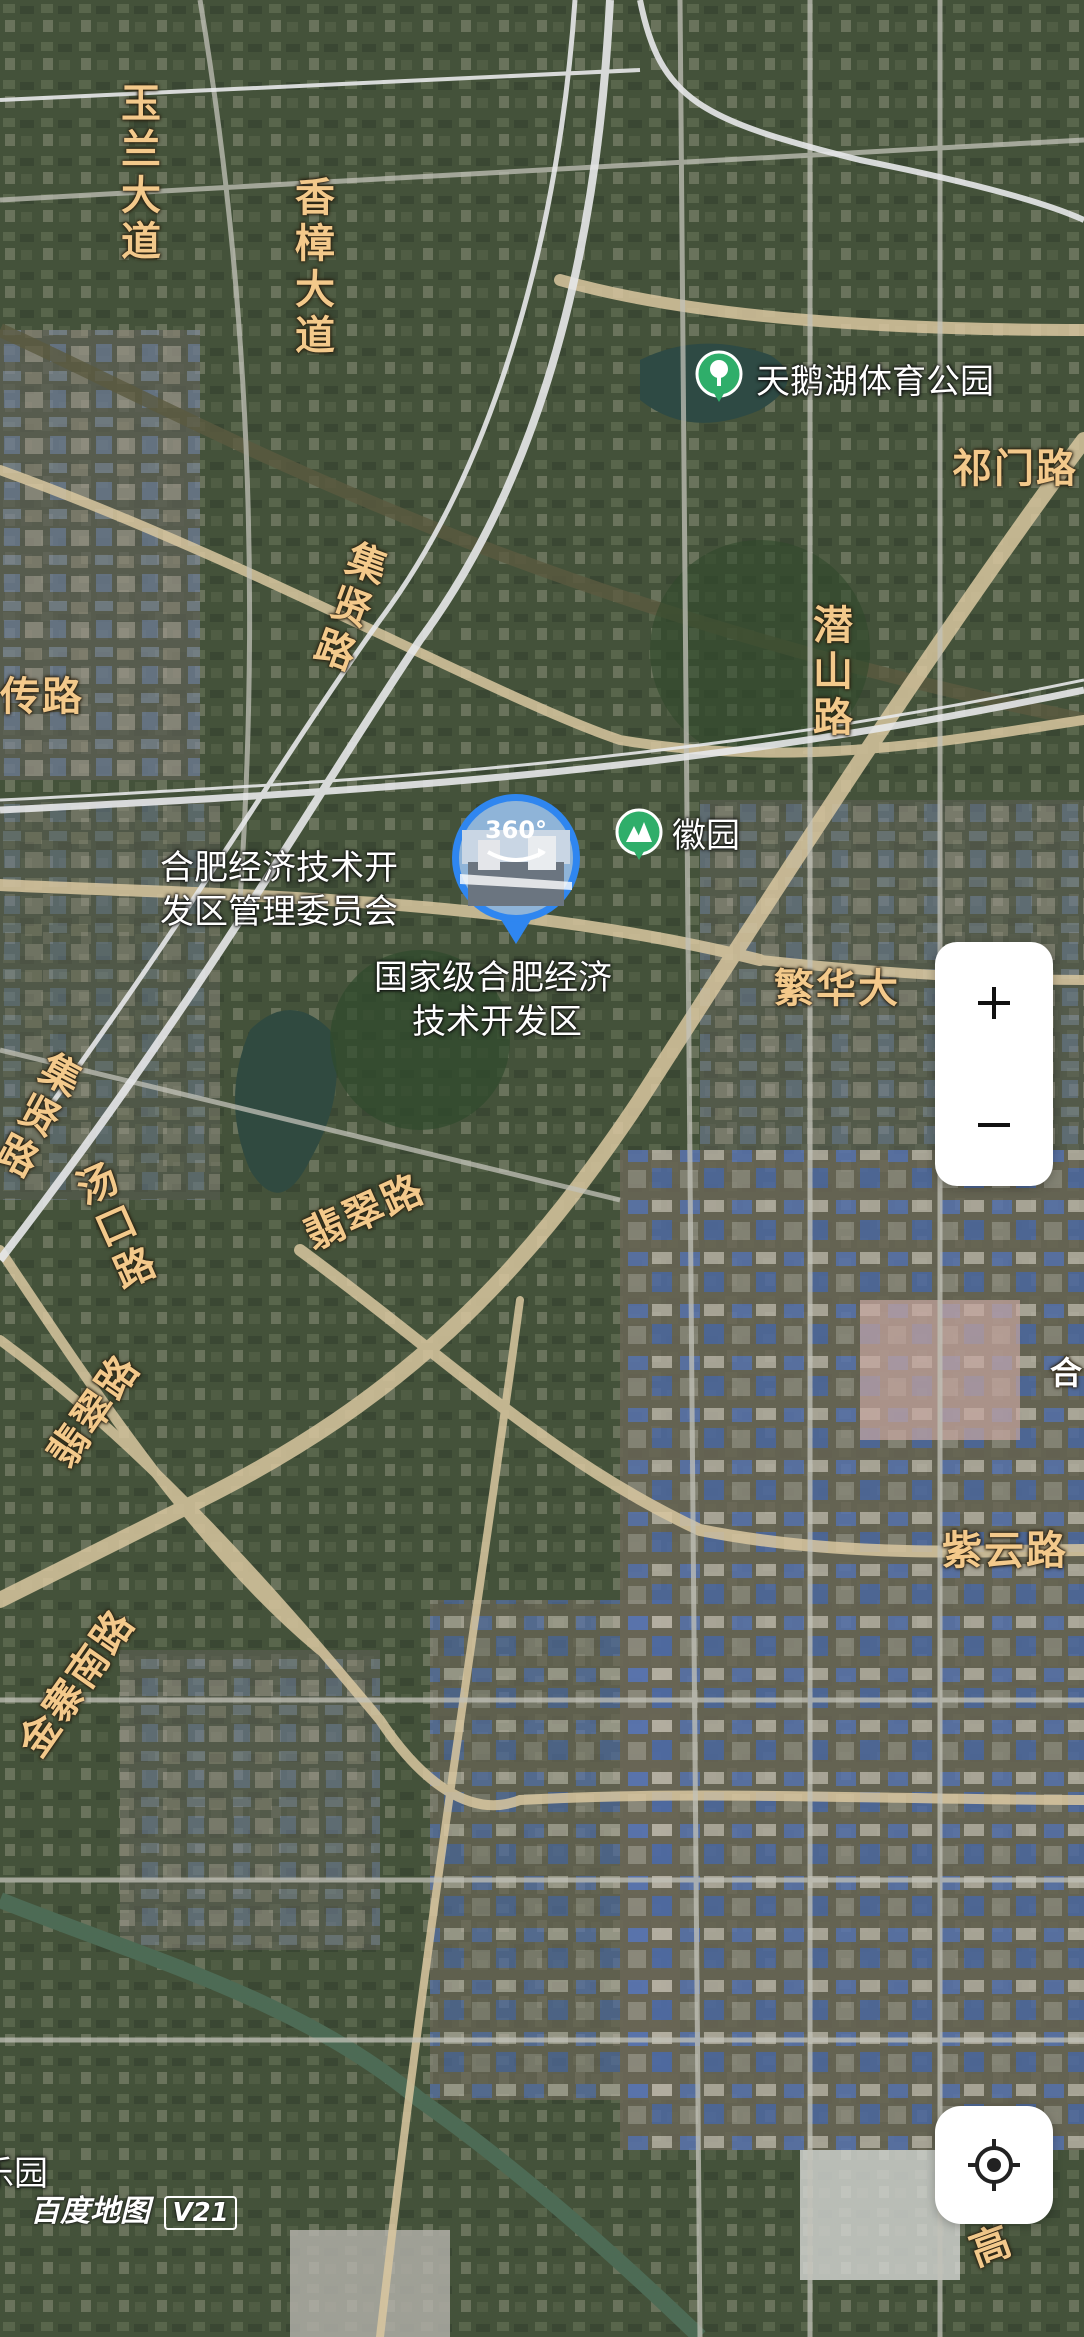  Describe the element at coordinates (42, 697) in the screenshot. I see `road-label-chuan-lu: 传路` at that location.